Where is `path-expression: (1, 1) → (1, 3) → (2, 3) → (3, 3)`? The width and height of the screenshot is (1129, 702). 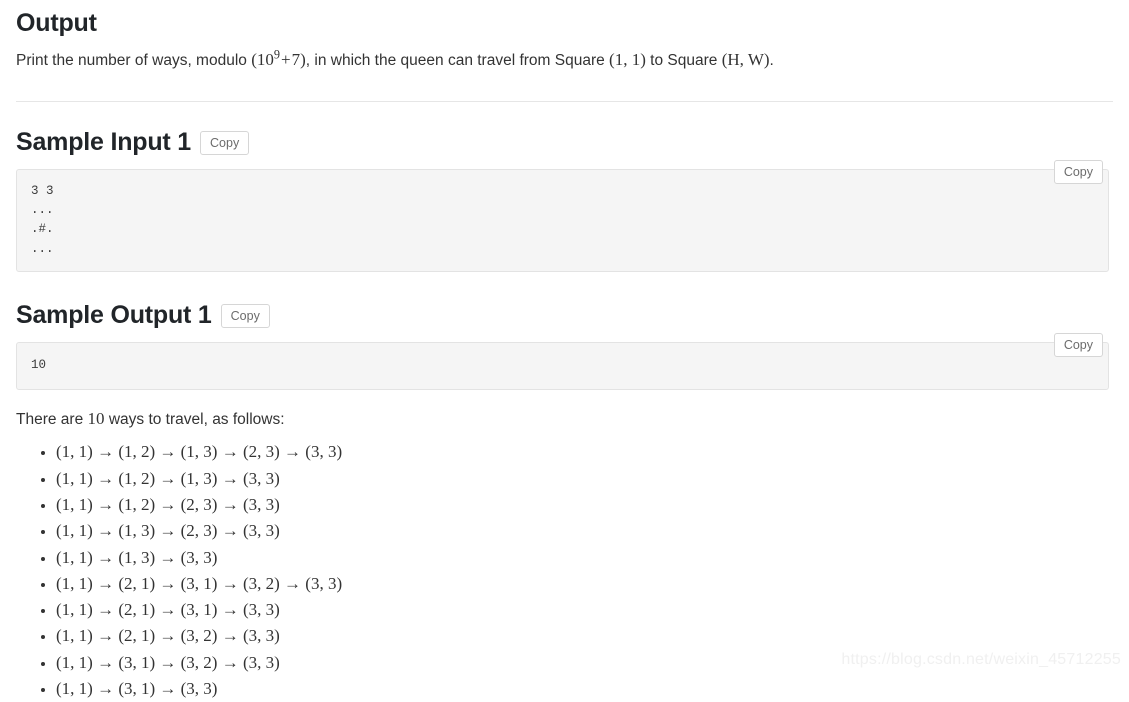
path-expression: (1, 1) → (1, 3) → (2, 3) → (3, 3) is located at coordinates (168, 531).